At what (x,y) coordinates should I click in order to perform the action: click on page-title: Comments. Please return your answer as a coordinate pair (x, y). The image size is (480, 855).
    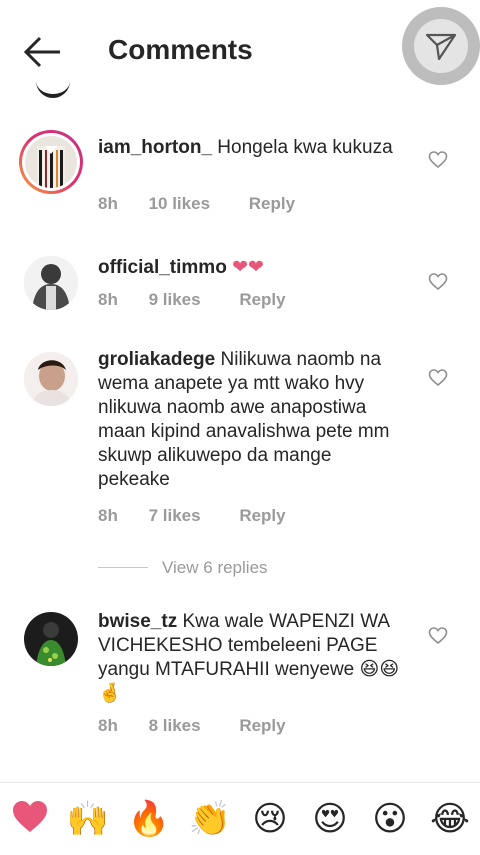
    Looking at the image, I should click on (180, 49).